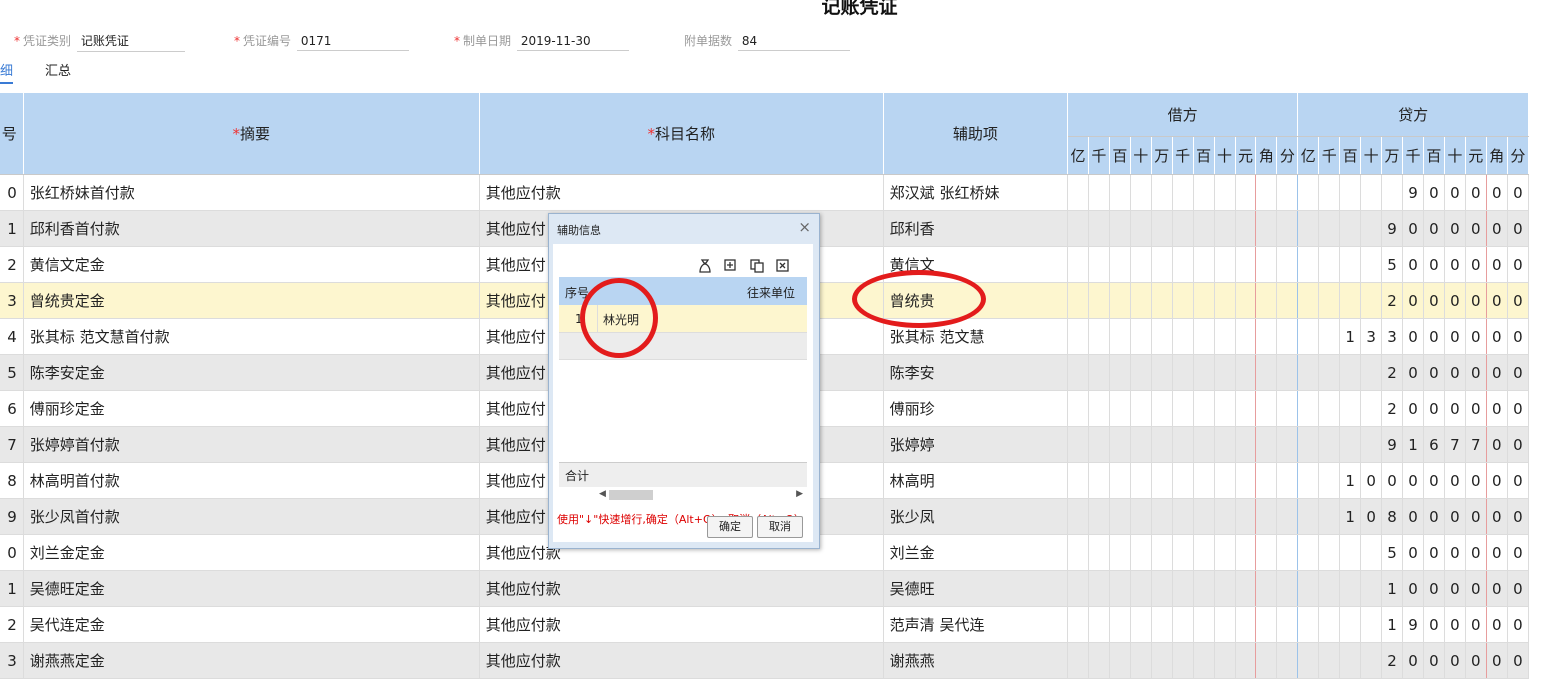 The width and height of the screenshot is (1549, 679). Describe the element at coordinates (58, 69) in the screenshot. I see `tab-summary: 汇总` at that location.